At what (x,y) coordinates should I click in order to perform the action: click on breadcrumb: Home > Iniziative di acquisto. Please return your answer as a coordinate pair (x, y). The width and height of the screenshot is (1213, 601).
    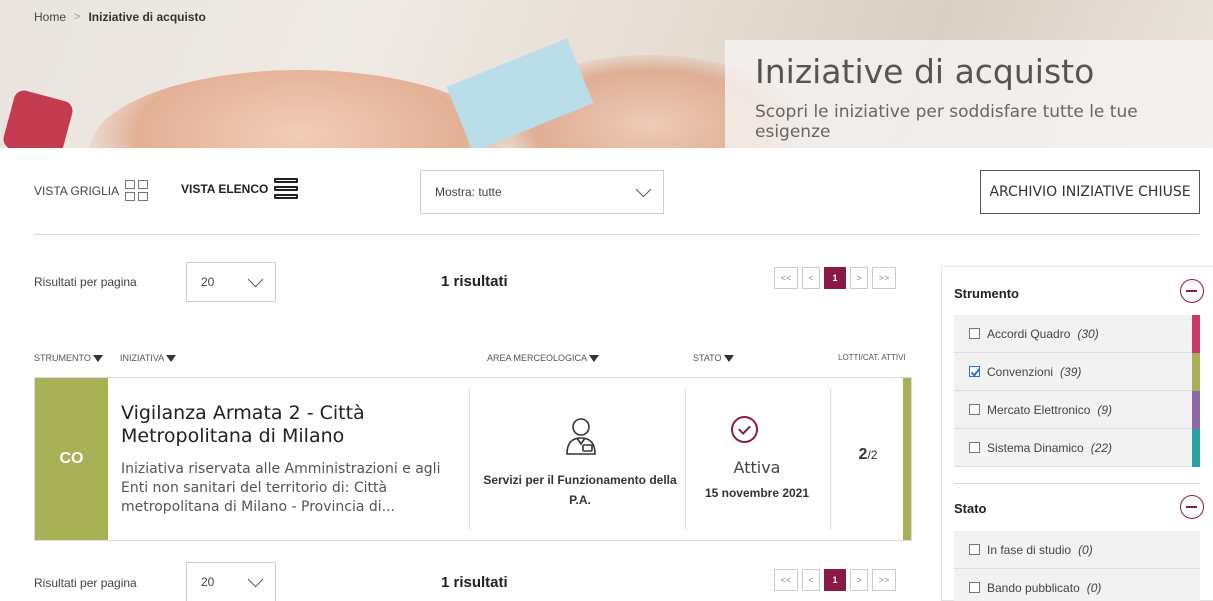
    Looking at the image, I should click on (120, 17).